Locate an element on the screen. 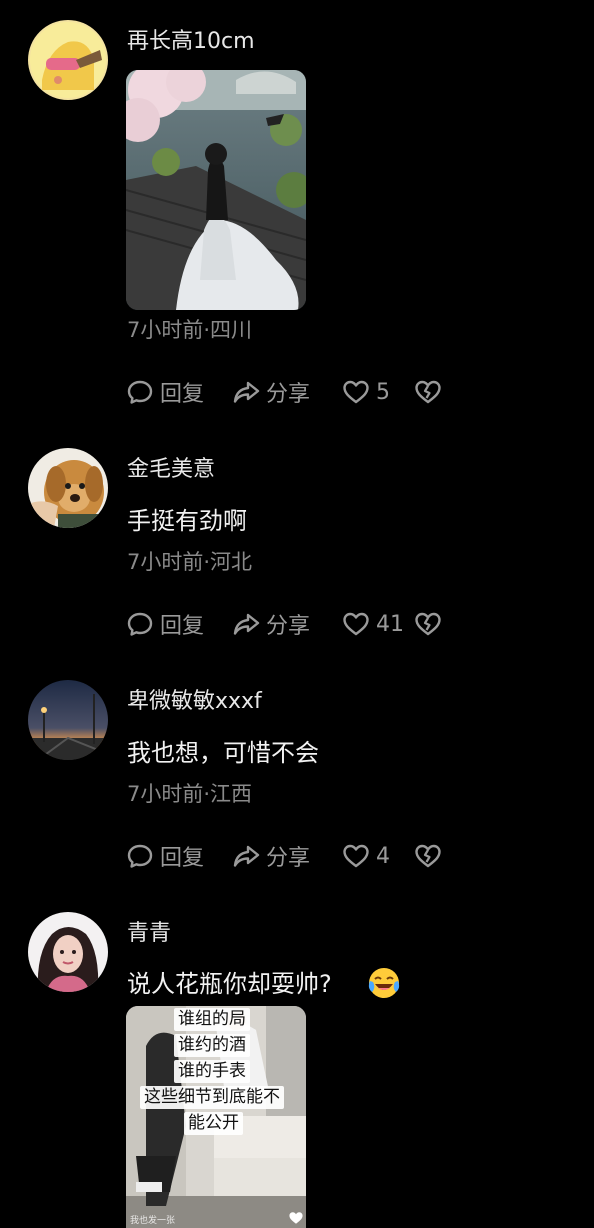 Image resolution: width=594 pixels, height=1228 pixels. comment-text: 说人花瓶你却耍帅? is located at coordinates (229, 984).